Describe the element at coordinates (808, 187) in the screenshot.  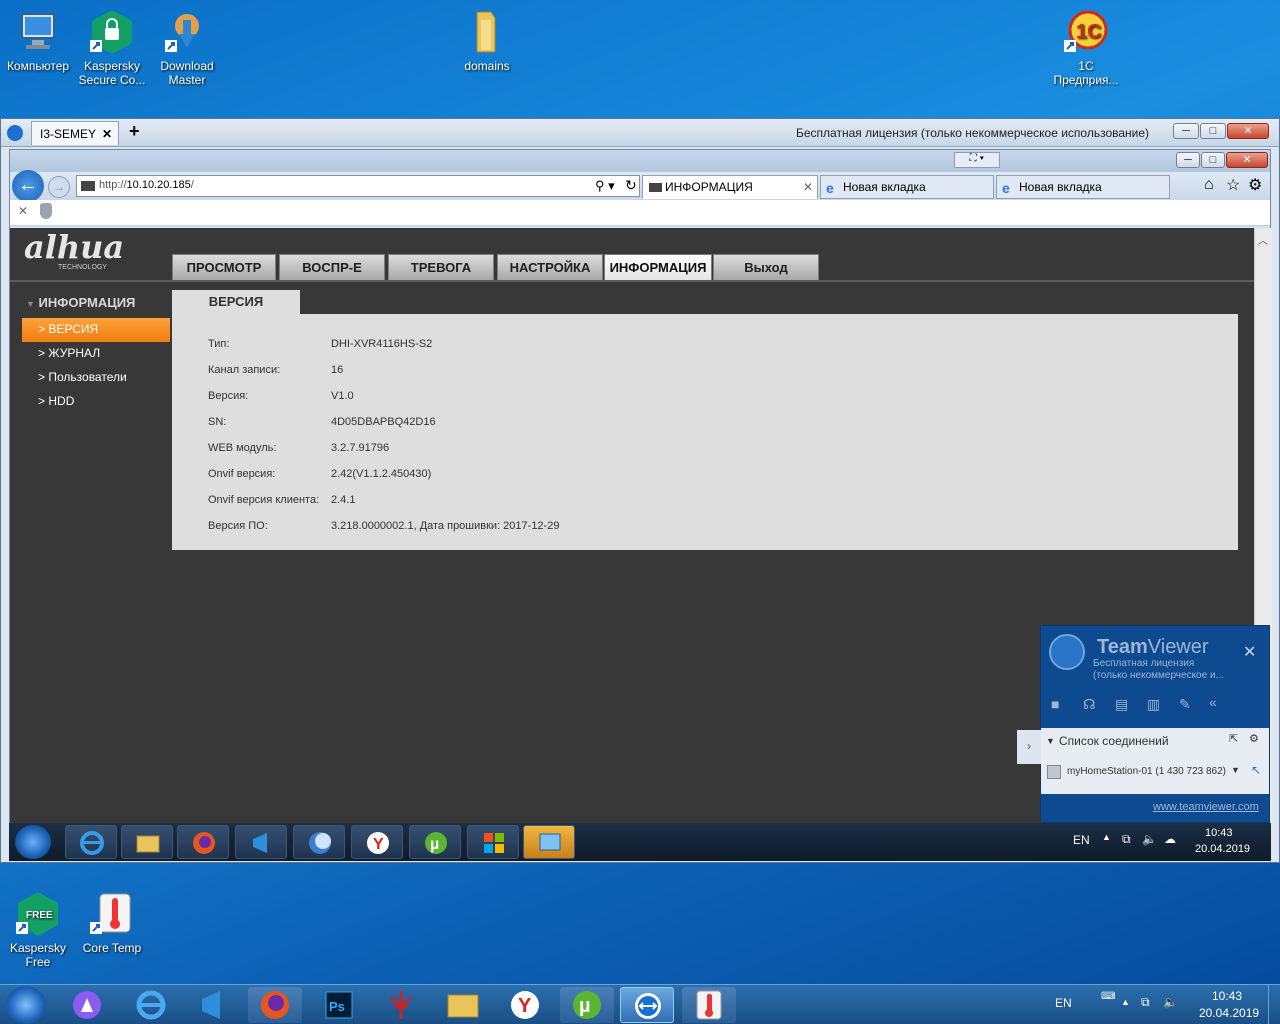
I see `tab-close-icon: ✕` at that location.